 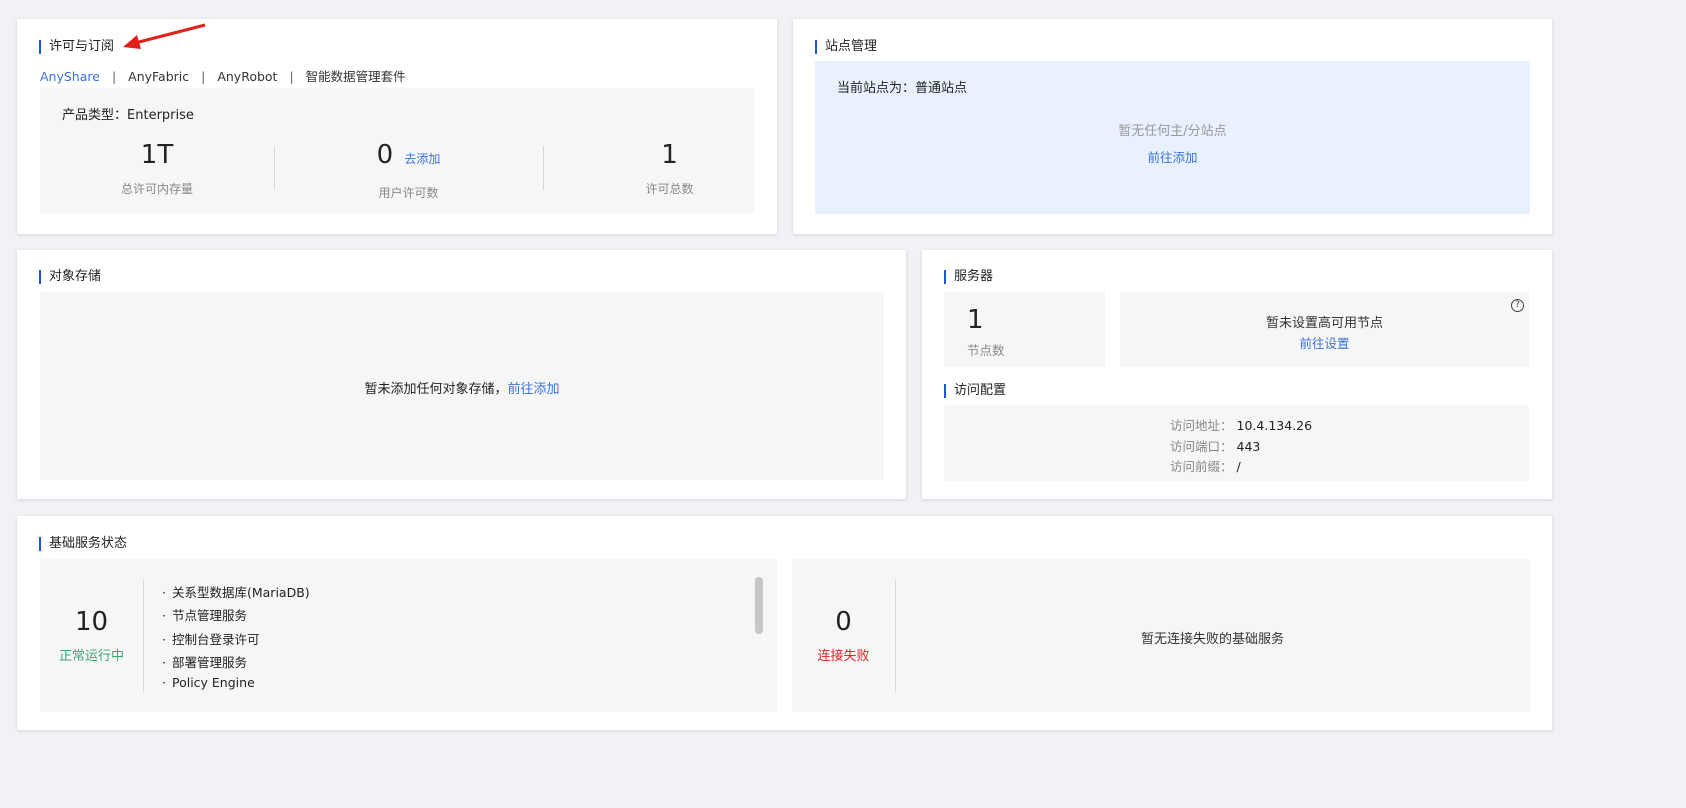 I want to click on site-panel: 当前站点为：普通站点 暂无任何主/分站点 前往添加, so click(x=1172, y=137).